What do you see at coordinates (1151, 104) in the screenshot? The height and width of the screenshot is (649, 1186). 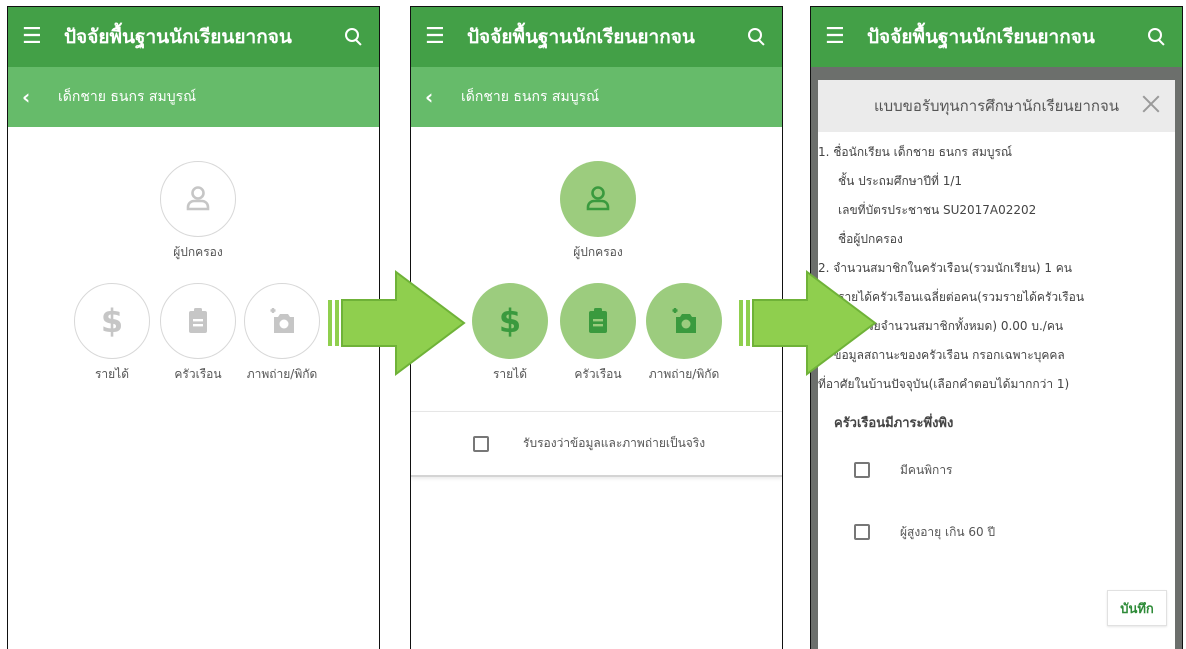 I see `close-icon` at bounding box center [1151, 104].